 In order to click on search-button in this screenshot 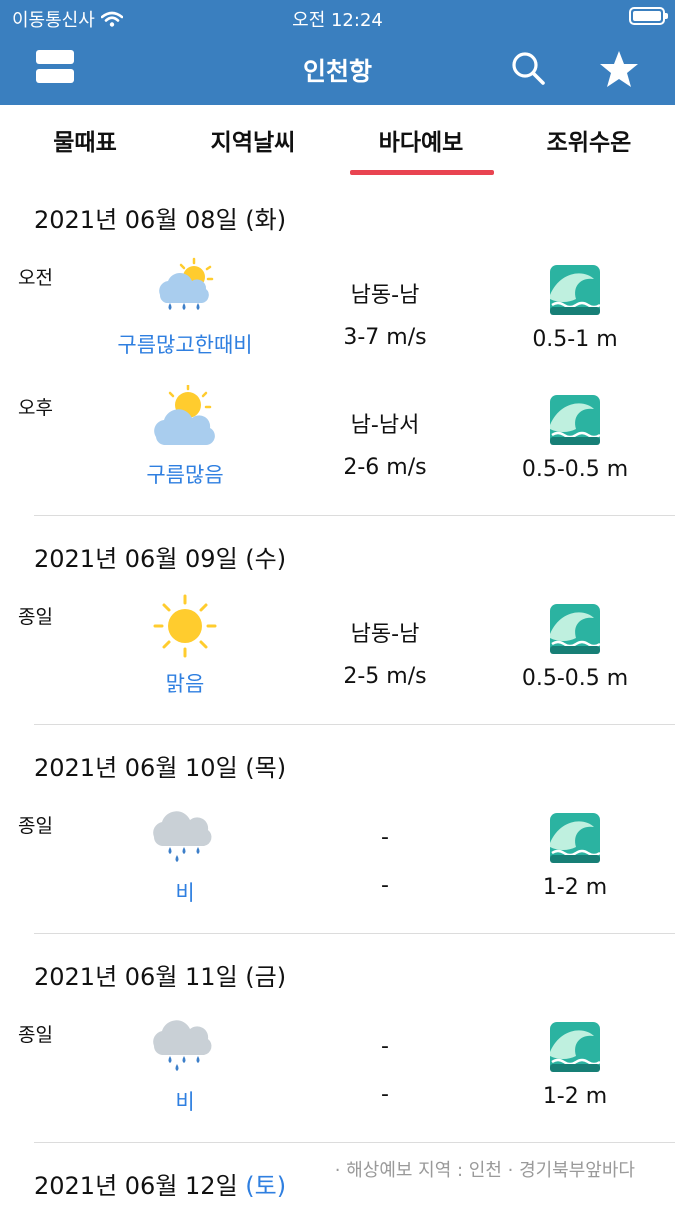, I will do `click(530, 70)`.